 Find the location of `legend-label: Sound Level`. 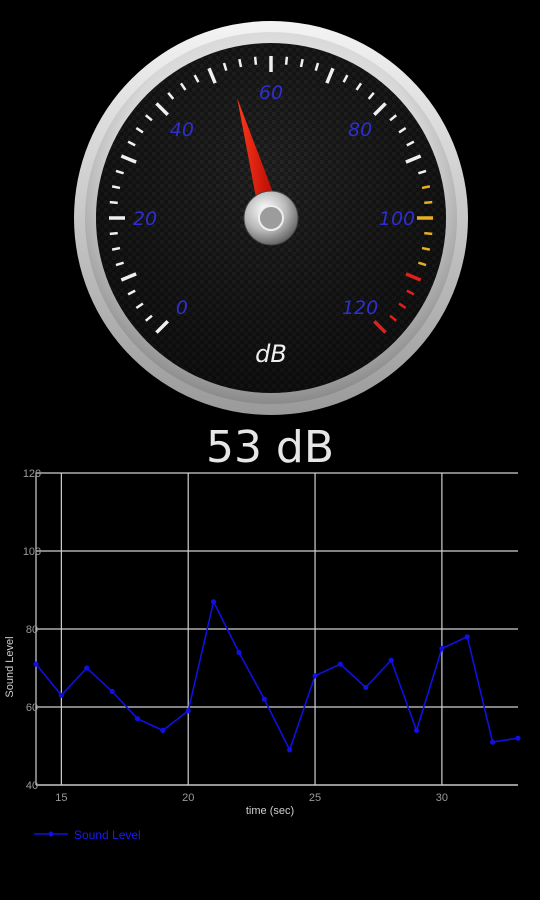

legend-label: Sound Level is located at coordinates (107, 835).